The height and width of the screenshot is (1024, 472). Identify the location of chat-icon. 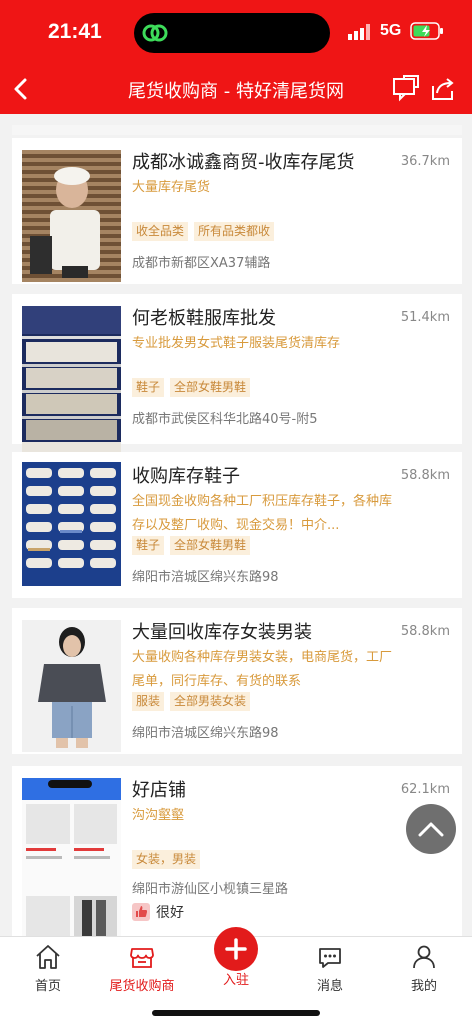
(406, 88).